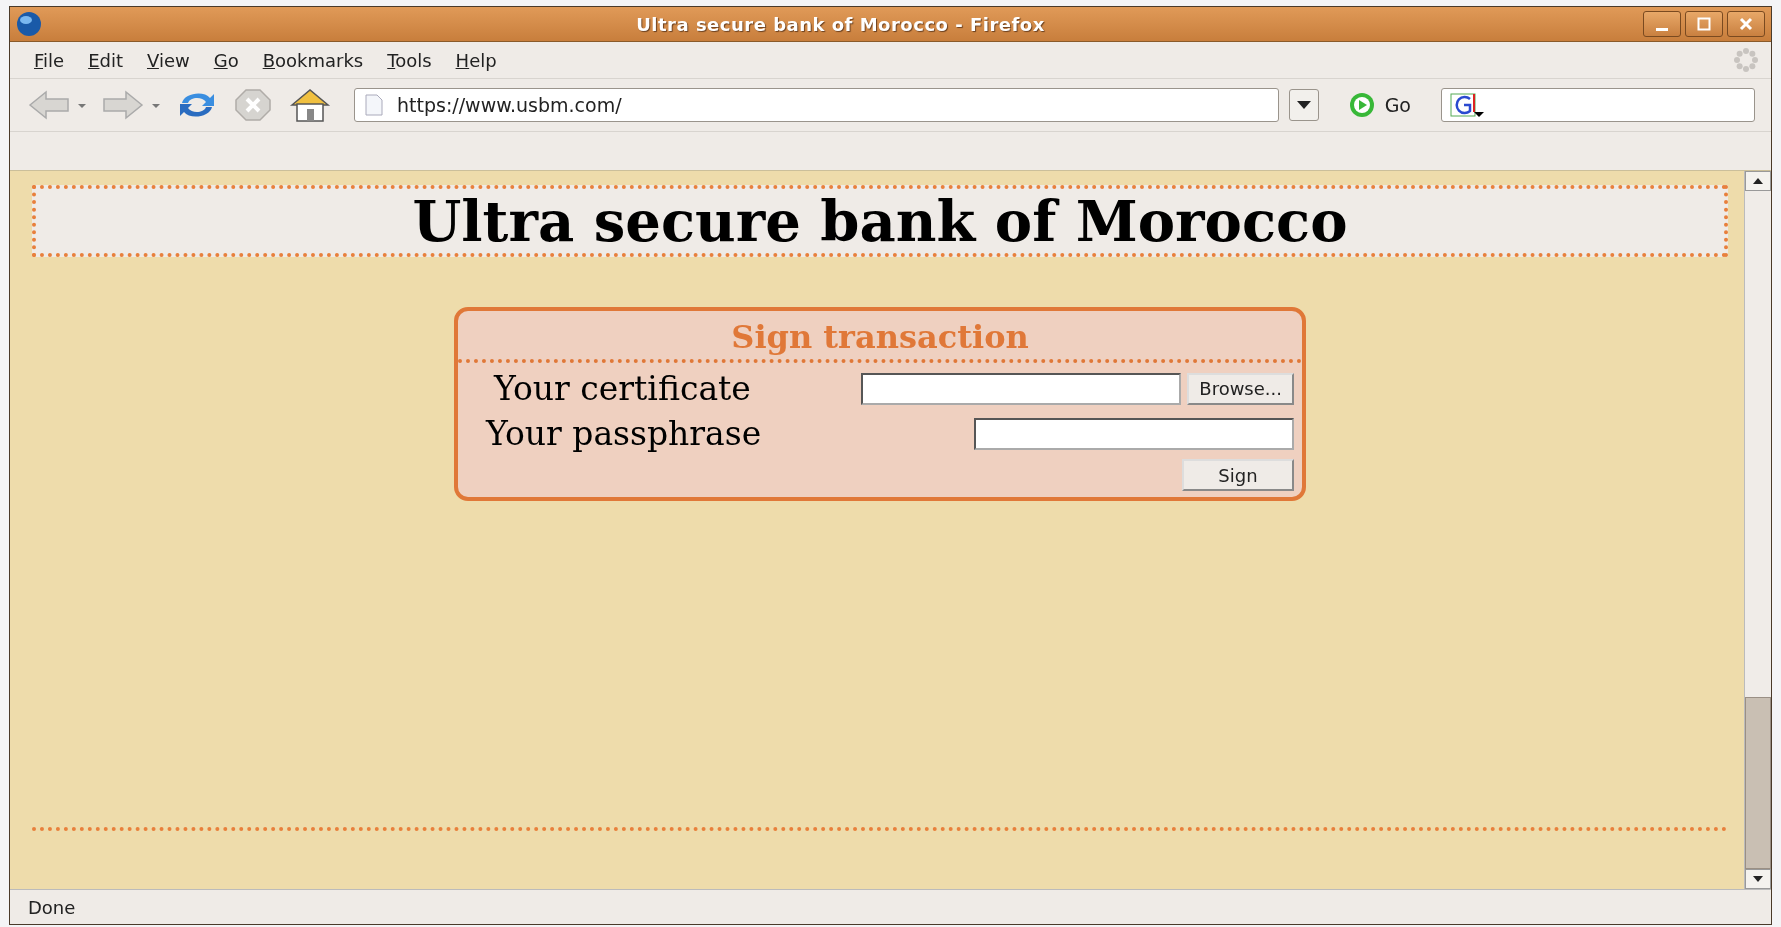  What do you see at coordinates (226, 60) in the screenshot?
I see `menu-item: Go` at bounding box center [226, 60].